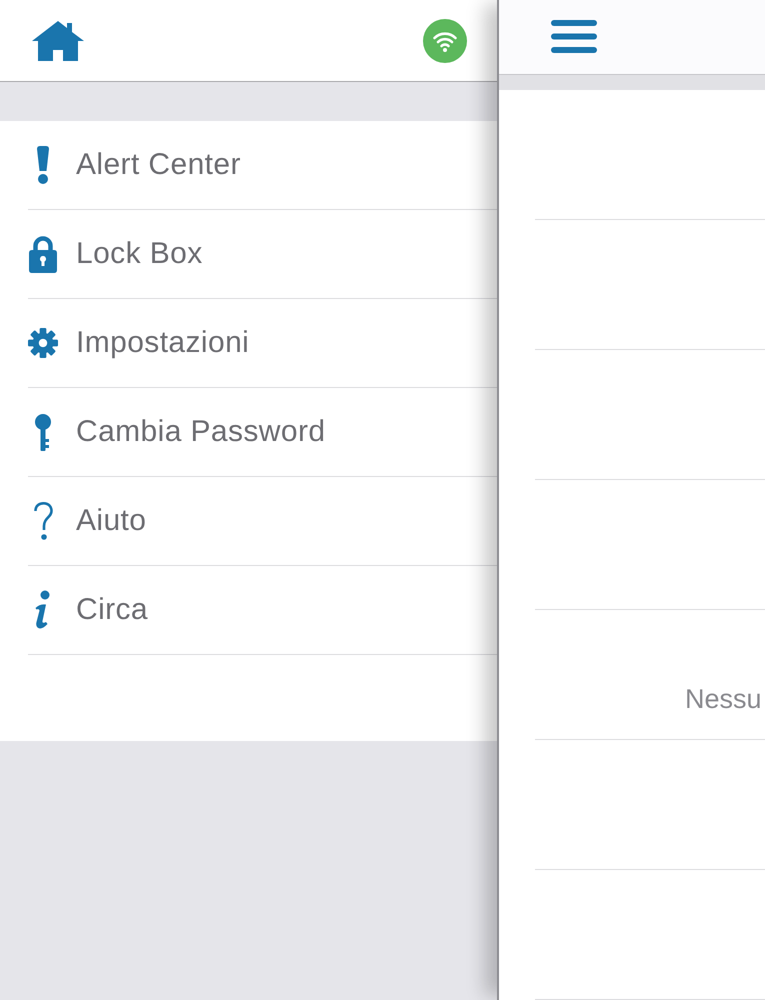 The height and width of the screenshot is (1000, 765). I want to click on home-icon, so click(58, 40).